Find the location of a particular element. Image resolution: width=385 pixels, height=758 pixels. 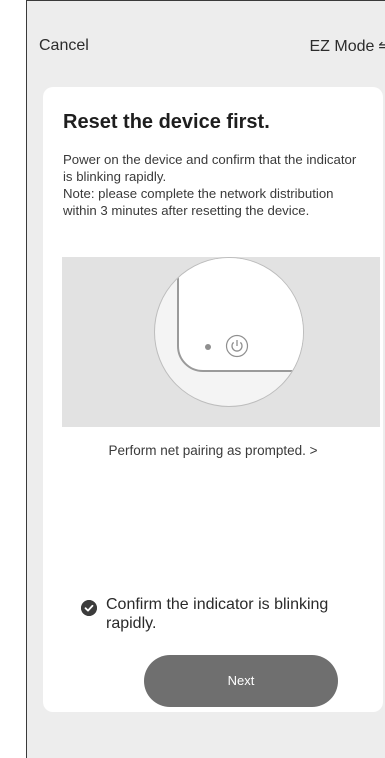

top-bar: Cancel EZ Mode⇋ is located at coordinates (206, 46).